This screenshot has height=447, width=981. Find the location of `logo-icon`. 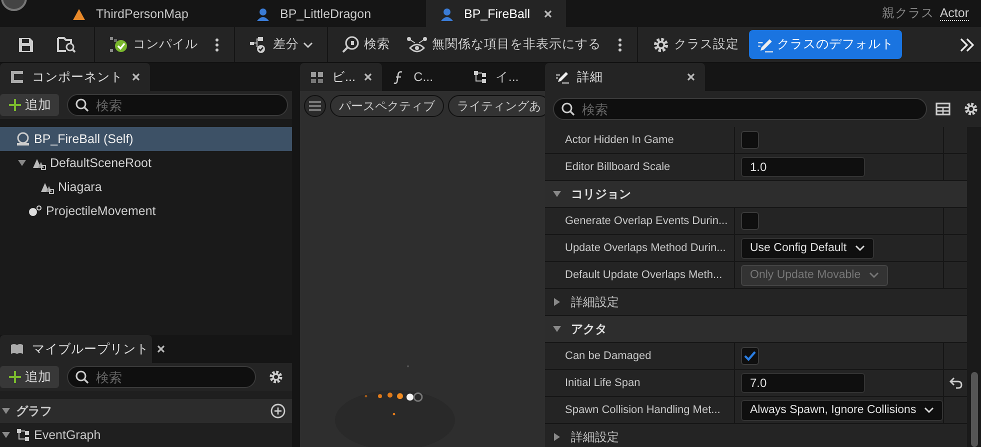

logo-icon is located at coordinates (14, 6).